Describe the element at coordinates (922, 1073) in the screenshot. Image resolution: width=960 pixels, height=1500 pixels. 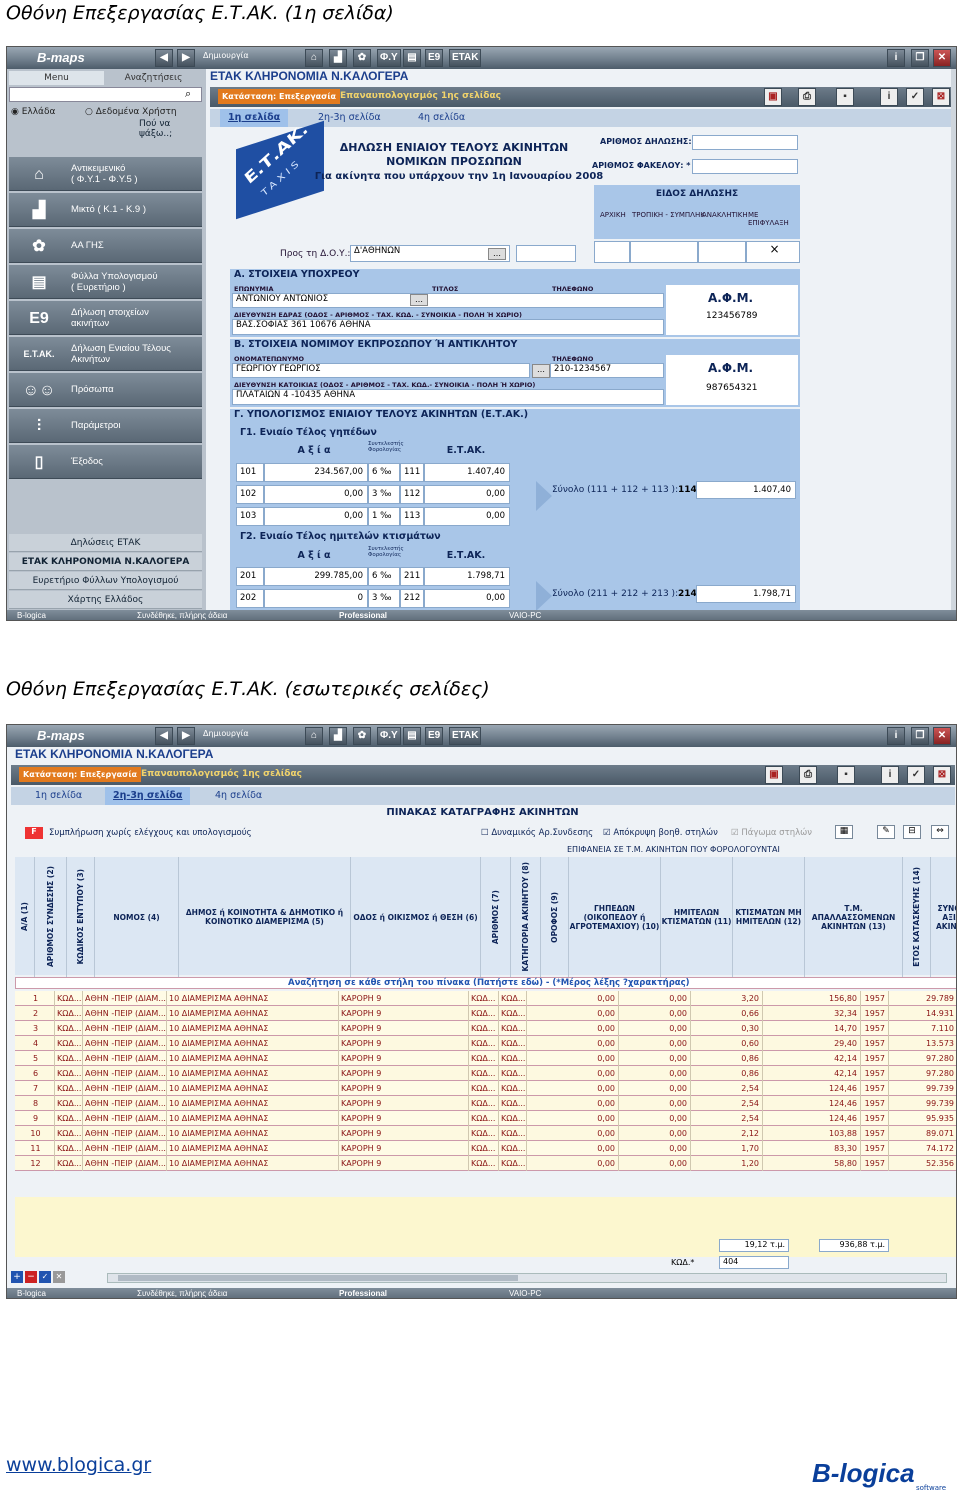
I see `table-cell: 97.280` at that location.